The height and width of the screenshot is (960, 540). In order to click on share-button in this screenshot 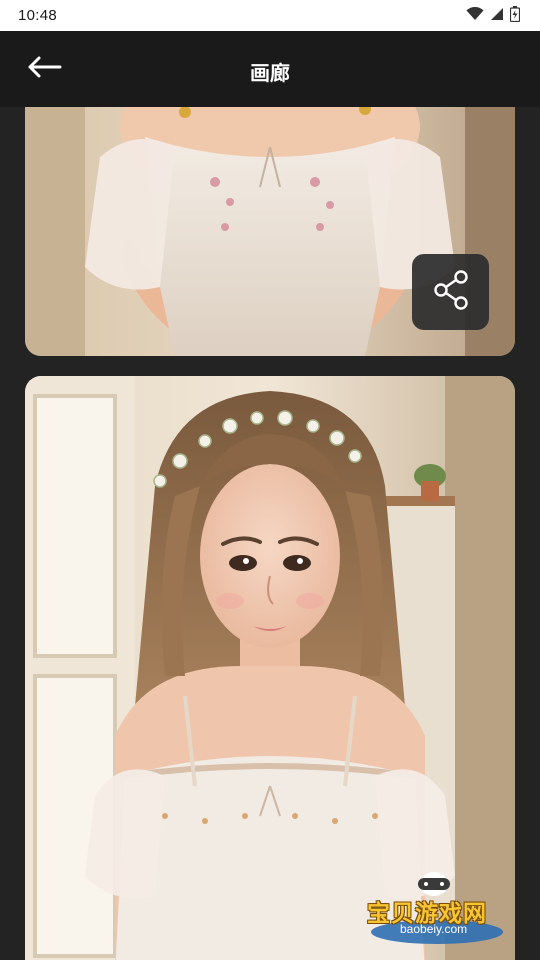, I will do `click(450, 292)`.